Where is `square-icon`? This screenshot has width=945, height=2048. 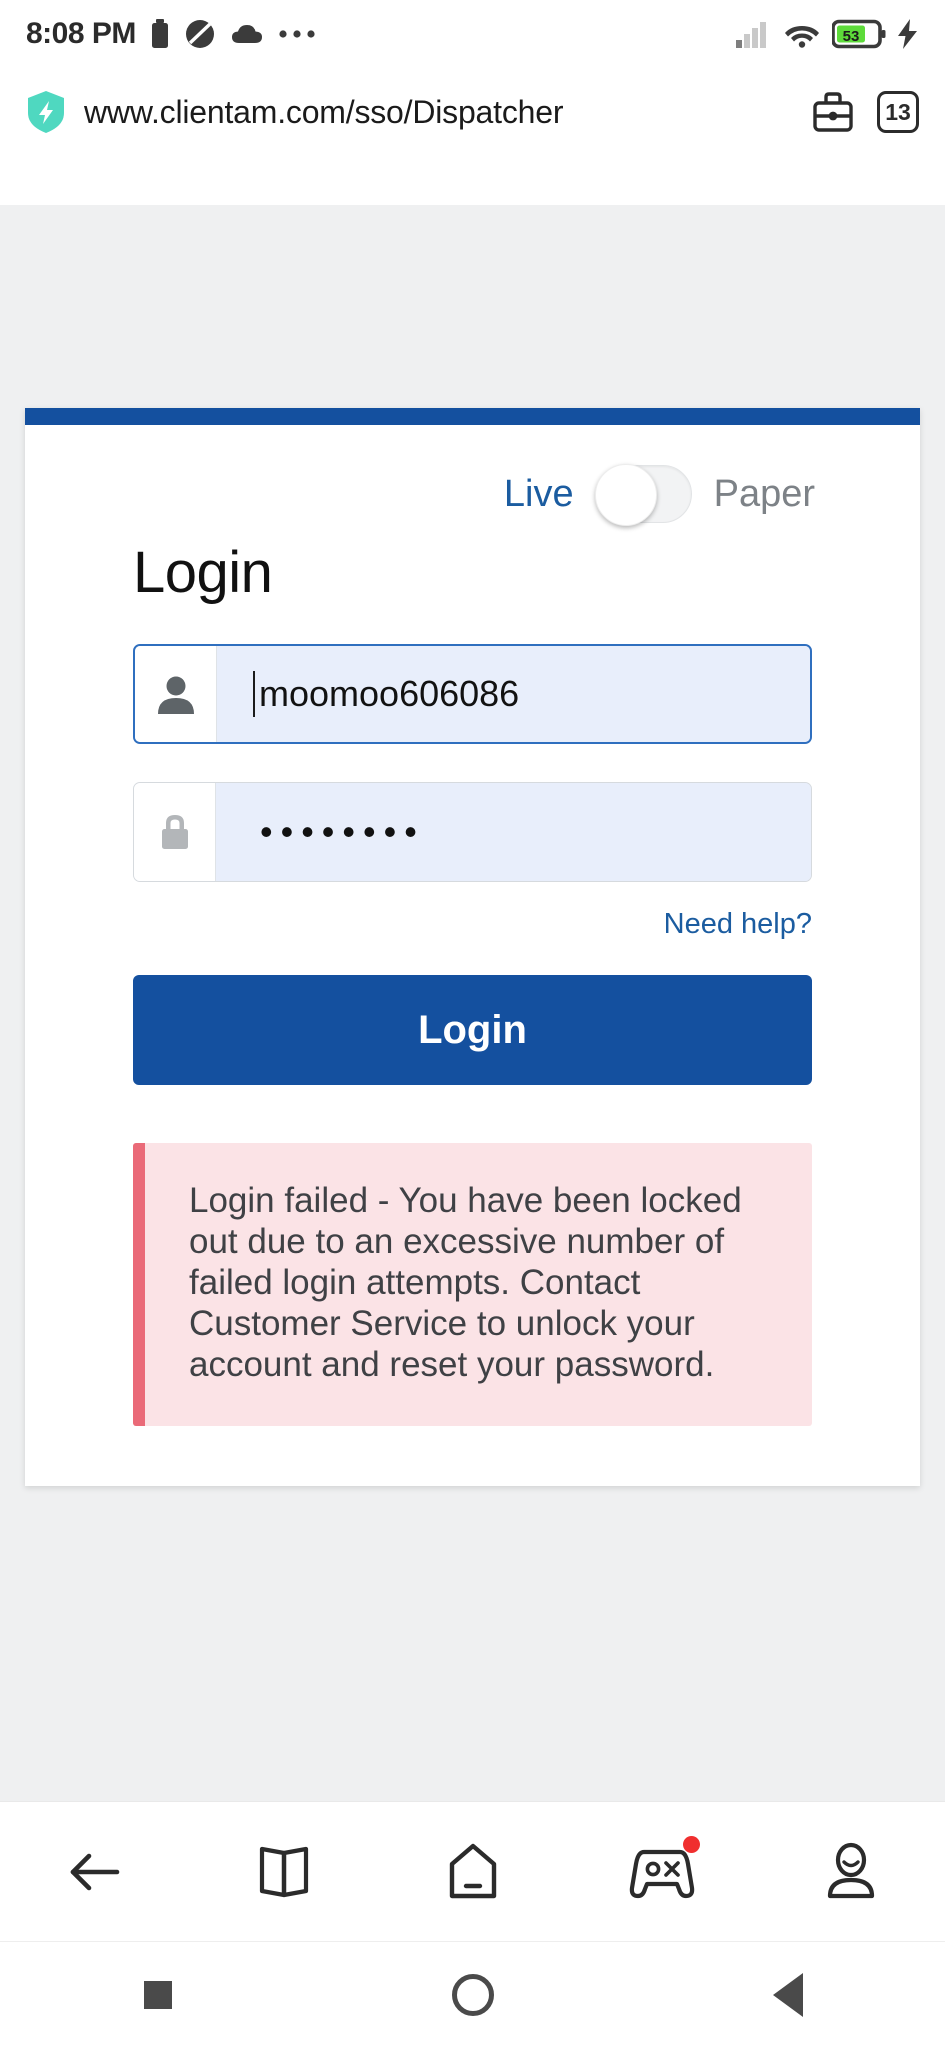 square-icon is located at coordinates (157, 1995).